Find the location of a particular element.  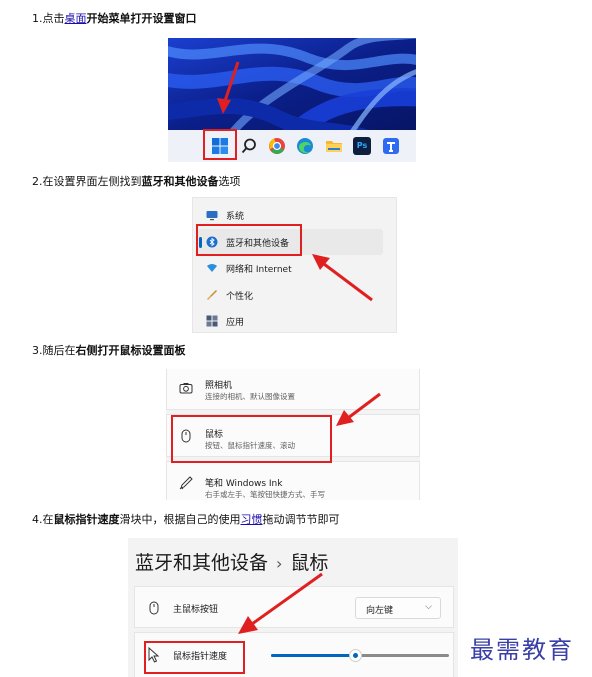

step-2-text: 2.在设置界面左侧找到蓝牙和其他设备选项 is located at coordinates (136, 182).